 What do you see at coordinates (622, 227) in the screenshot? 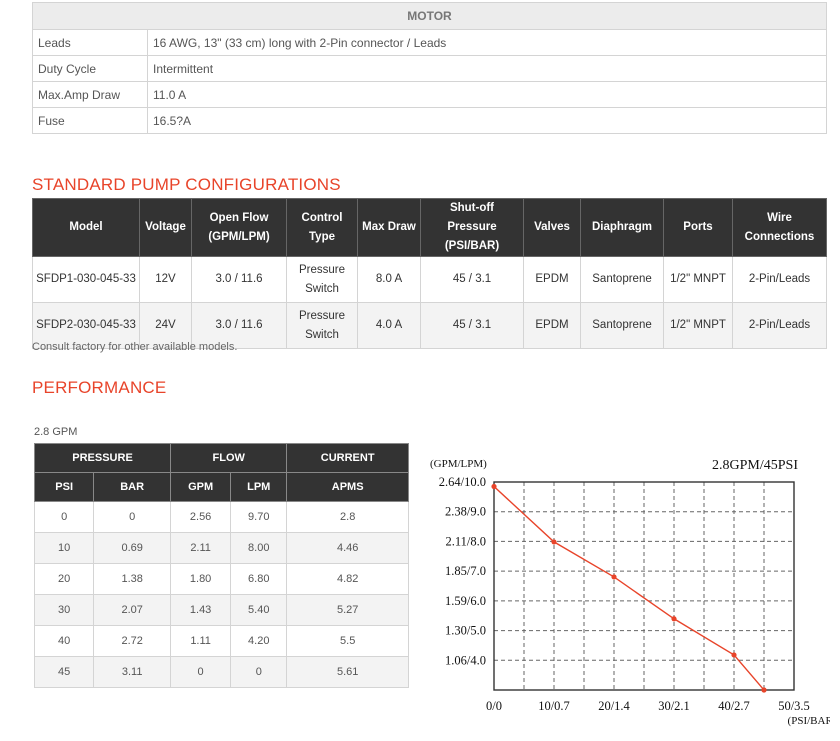
I see `col-diaphragm: Diaphragm` at bounding box center [622, 227].